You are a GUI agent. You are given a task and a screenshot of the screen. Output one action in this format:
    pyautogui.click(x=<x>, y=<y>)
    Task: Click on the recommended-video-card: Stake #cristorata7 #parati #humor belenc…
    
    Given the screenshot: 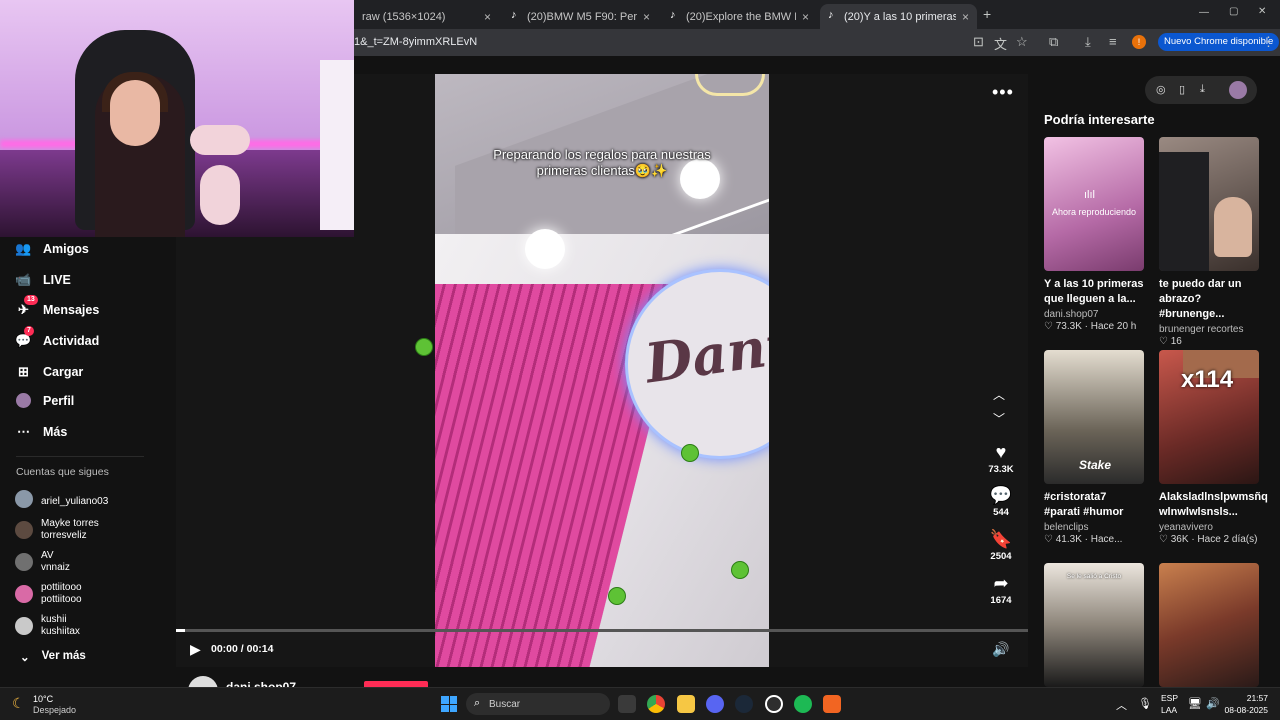 What is the action you would take?
    pyautogui.click(x=1094, y=447)
    